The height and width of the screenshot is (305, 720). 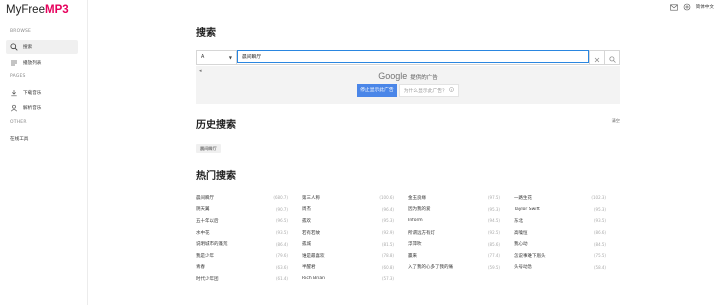 What do you see at coordinates (311, 198) in the screenshot?
I see `hot-search-name: 第三人称` at bounding box center [311, 198].